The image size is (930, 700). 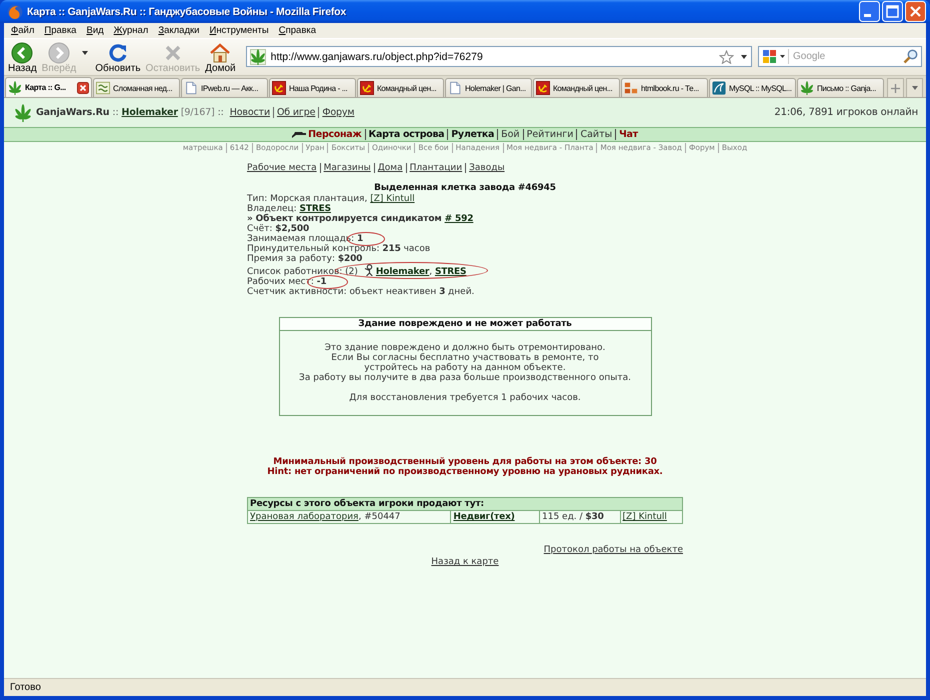 I want to click on info-link: Holemaker, so click(x=403, y=272).